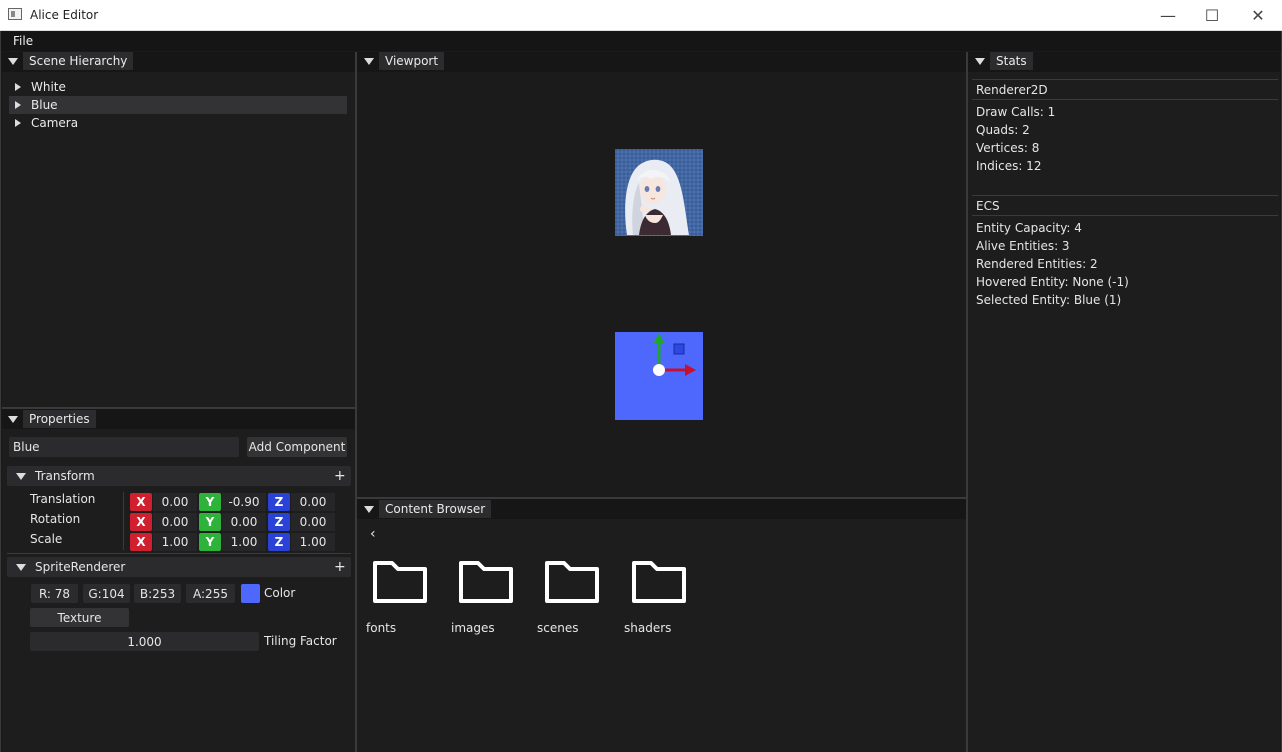  I want to click on add-component-button: Add Component, so click(297, 447).